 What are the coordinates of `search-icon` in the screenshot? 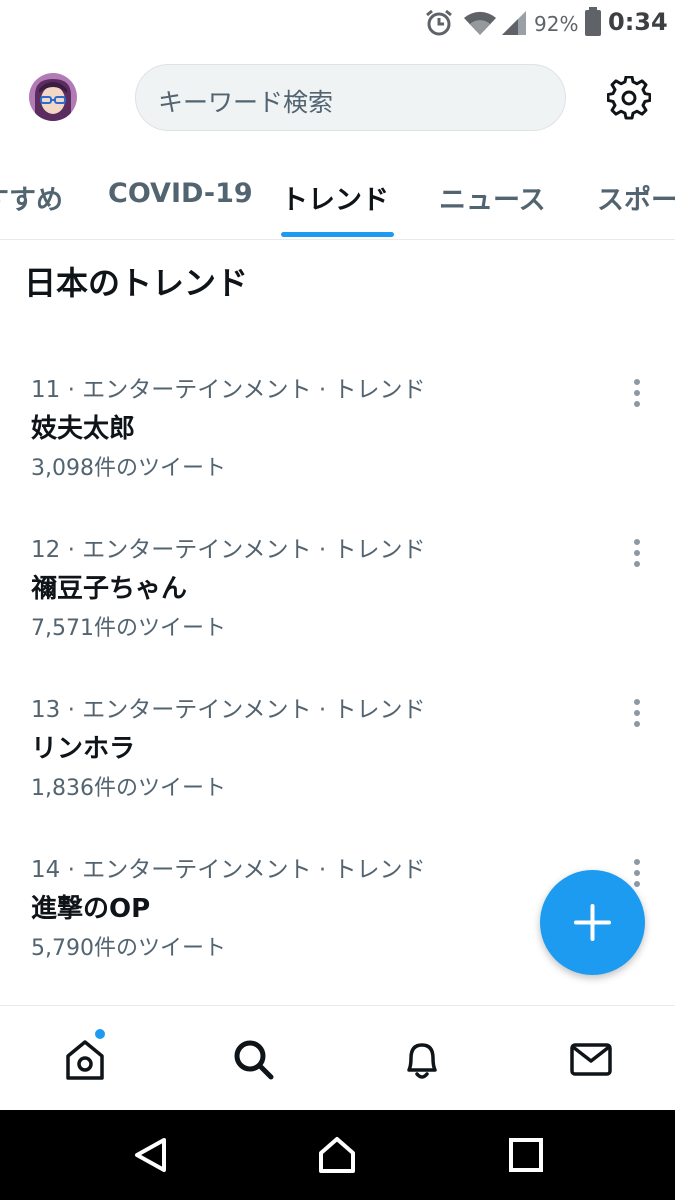 It's located at (253, 1059).